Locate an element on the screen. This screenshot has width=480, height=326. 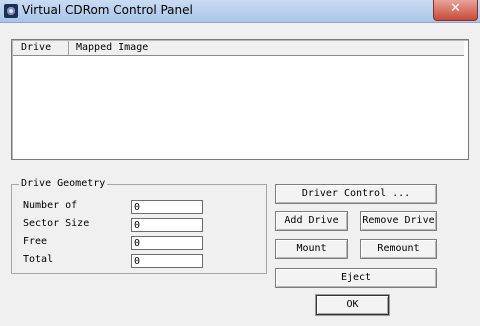
ok-button: OK is located at coordinates (352, 305).